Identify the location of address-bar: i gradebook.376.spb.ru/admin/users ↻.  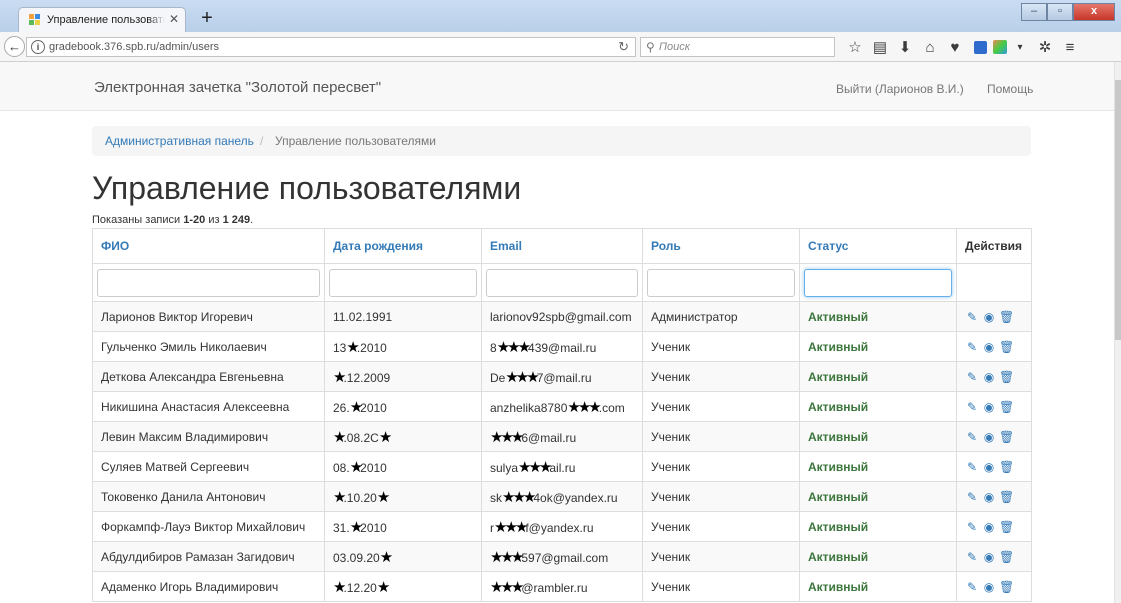
(331, 47).